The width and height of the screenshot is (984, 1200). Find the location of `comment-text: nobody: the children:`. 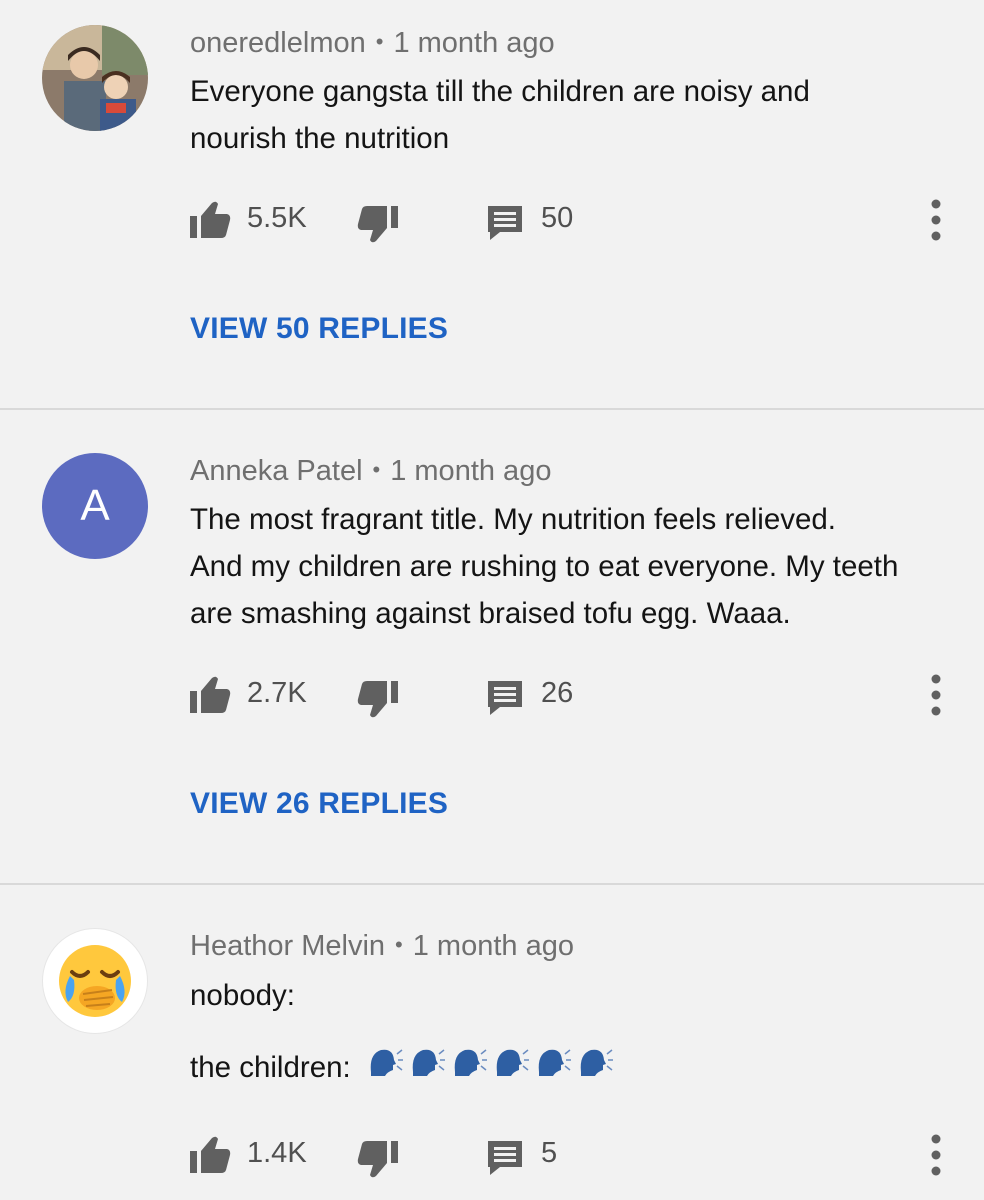

comment-text: nobody: the children: is located at coordinates (570, 1032).